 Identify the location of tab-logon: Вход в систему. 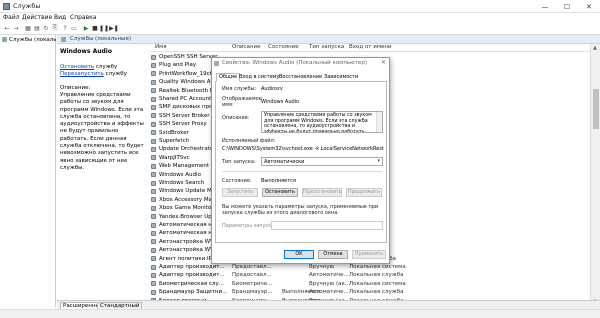
(259, 77).